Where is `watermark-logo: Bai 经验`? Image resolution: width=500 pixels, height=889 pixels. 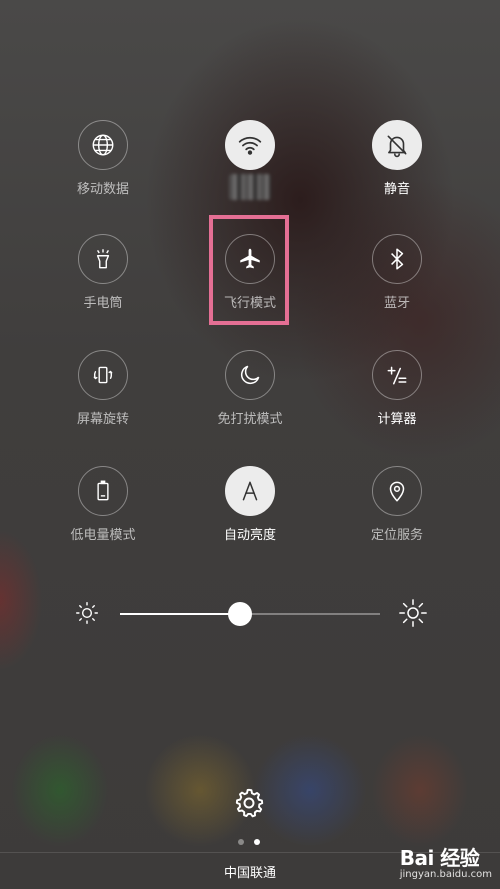 watermark-logo: Bai 经验 is located at coordinates (446, 856).